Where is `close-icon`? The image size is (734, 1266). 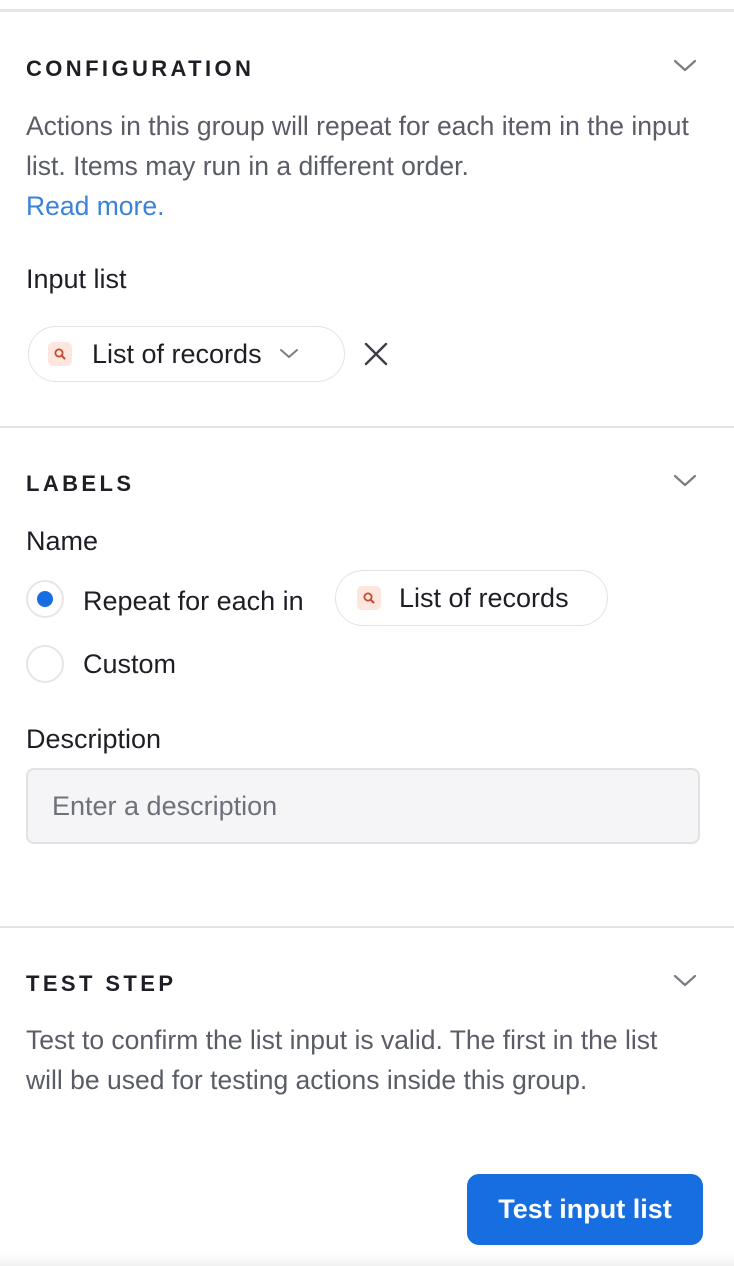
close-icon is located at coordinates (376, 354).